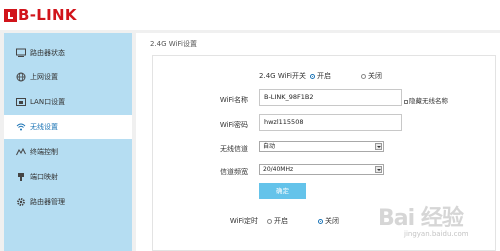 This screenshot has width=500, height=251. What do you see at coordinates (21, 151) in the screenshot?
I see `chart-icon` at bounding box center [21, 151].